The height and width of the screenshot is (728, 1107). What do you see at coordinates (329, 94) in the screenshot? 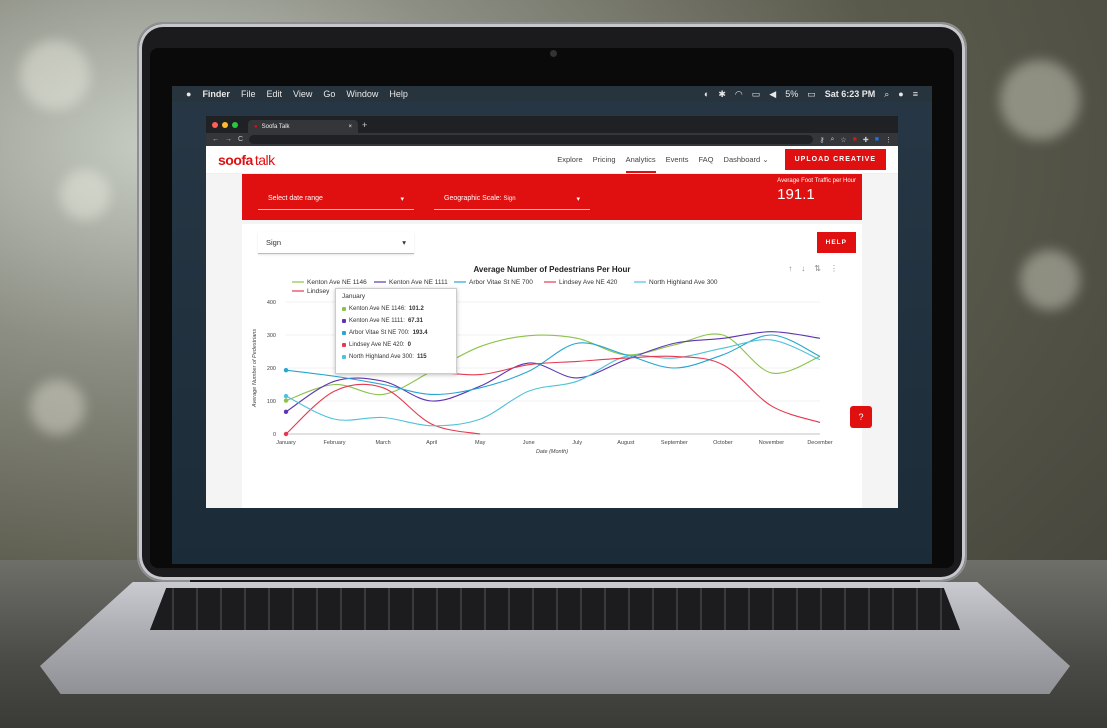
I see `menu-go: Go` at bounding box center [329, 94].